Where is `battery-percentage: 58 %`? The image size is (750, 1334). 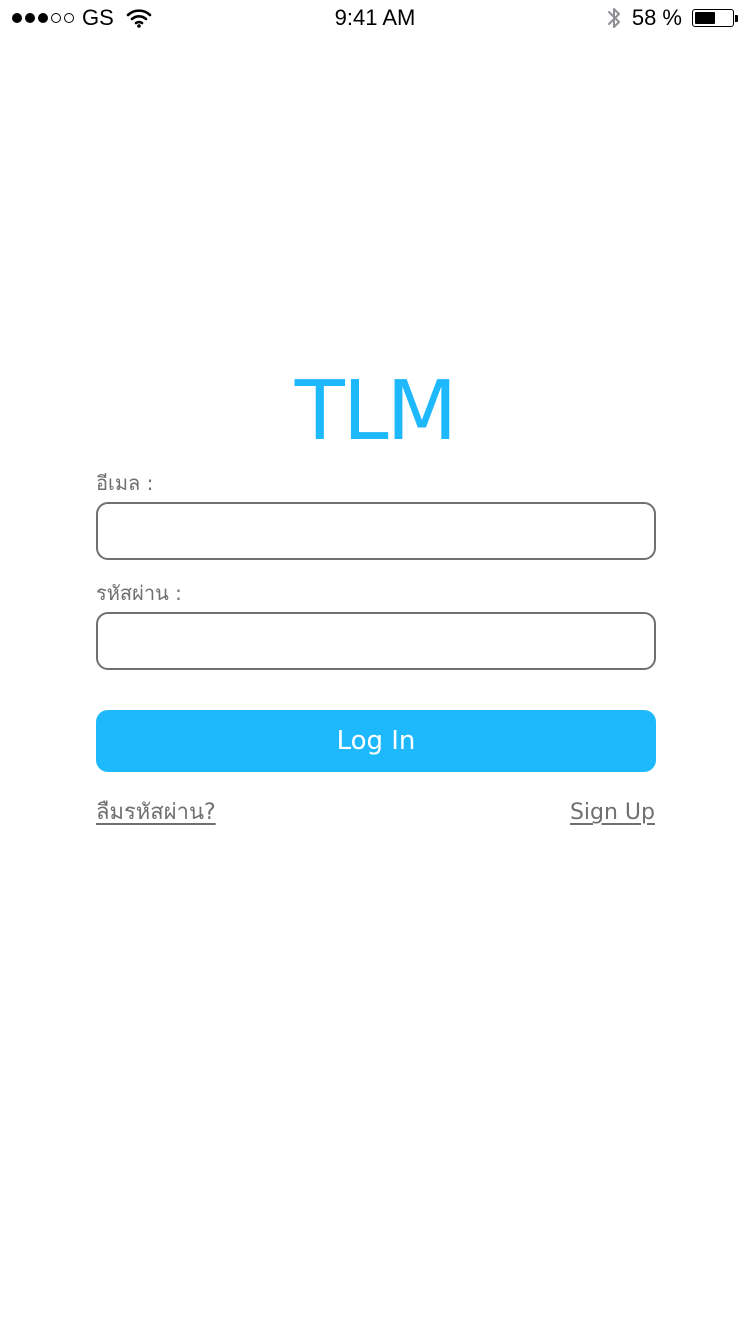
battery-percentage: 58 % is located at coordinates (656, 17).